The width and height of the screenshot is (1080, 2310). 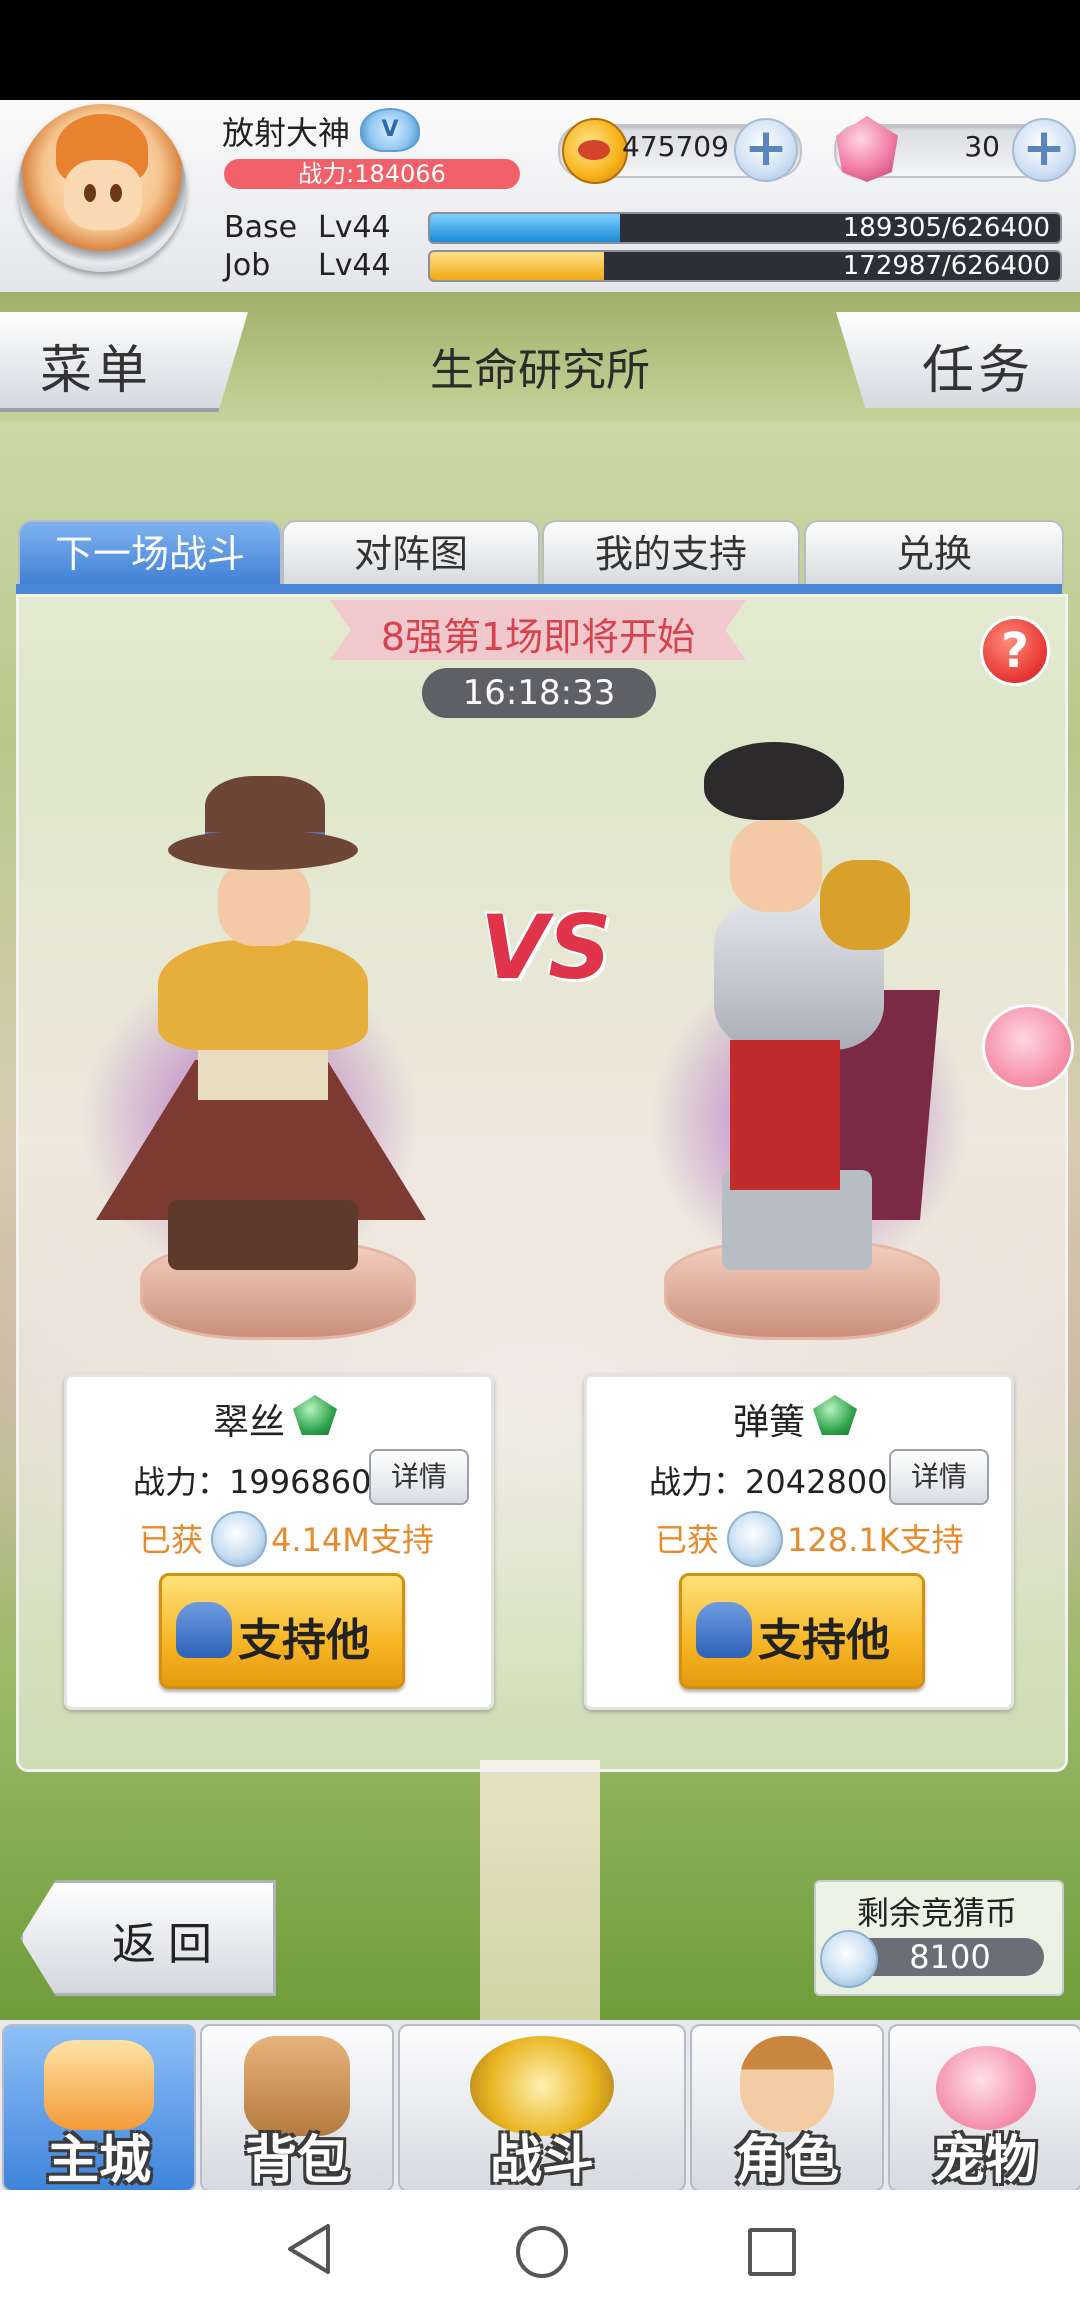 I want to click on system-recents-icon, so click(x=772, y=2252).